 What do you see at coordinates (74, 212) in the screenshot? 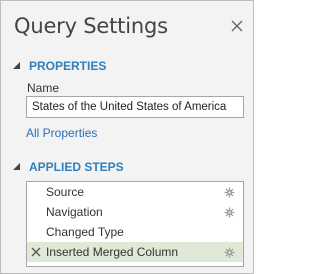
I see `step-label: Navigation` at bounding box center [74, 212].